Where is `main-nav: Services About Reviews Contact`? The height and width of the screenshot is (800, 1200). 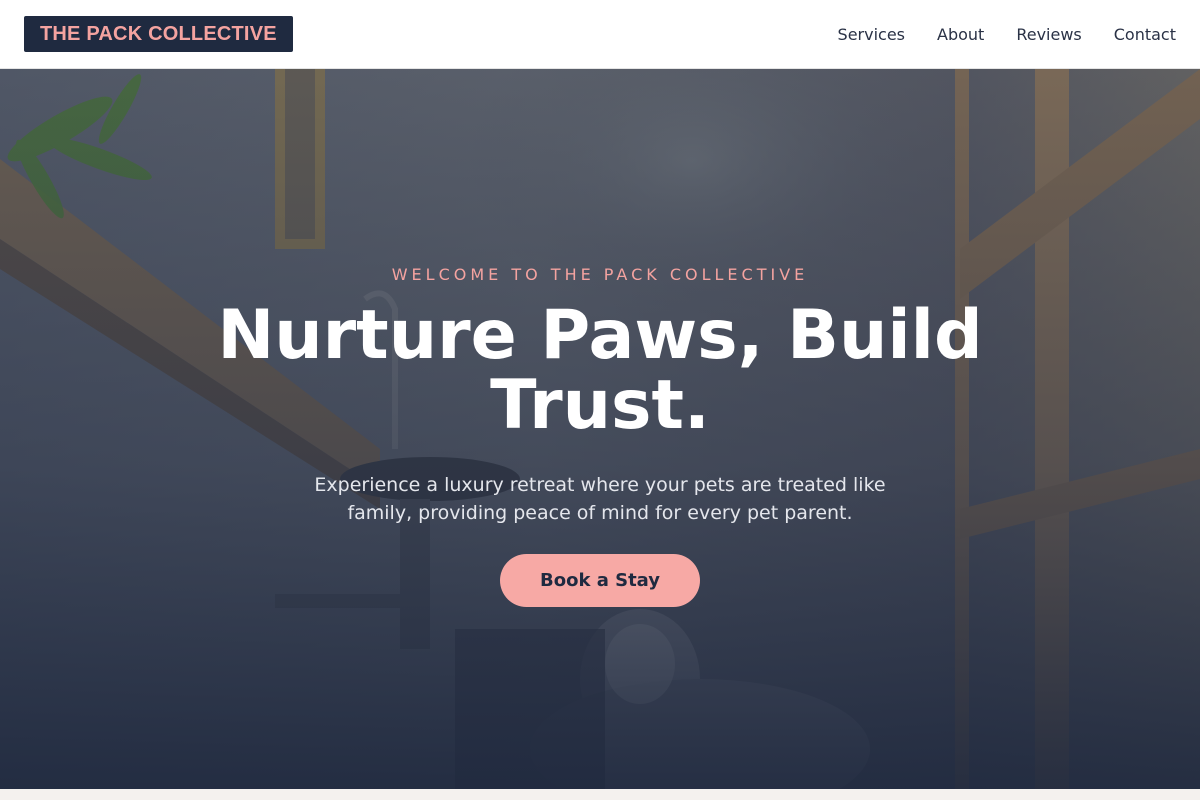 main-nav: Services About Reviews Contact is located at coordinates (1007, 34).